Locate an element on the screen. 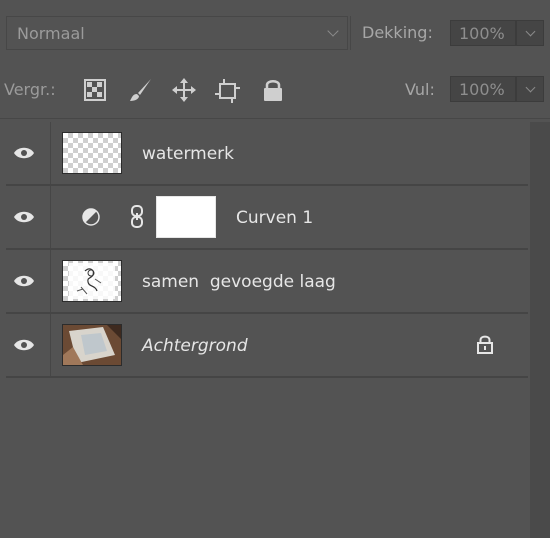 The width and height of the screenshot is (552, 540). scrollbar is located at coordinates (540, 330).